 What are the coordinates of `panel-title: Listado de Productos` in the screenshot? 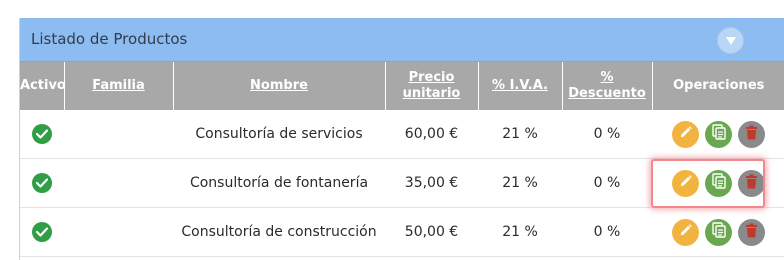 It's located at (109, 39).